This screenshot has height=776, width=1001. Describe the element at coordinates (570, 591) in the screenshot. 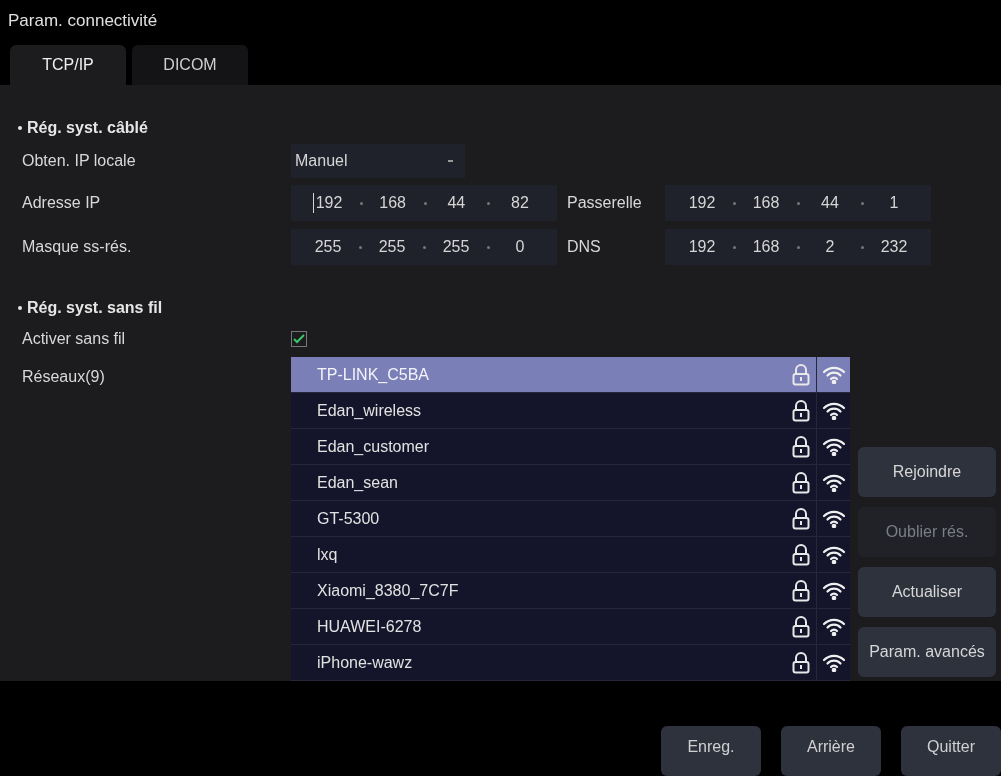

I see `network-list-item: Xiaomi_8380_7C7F` at that location.